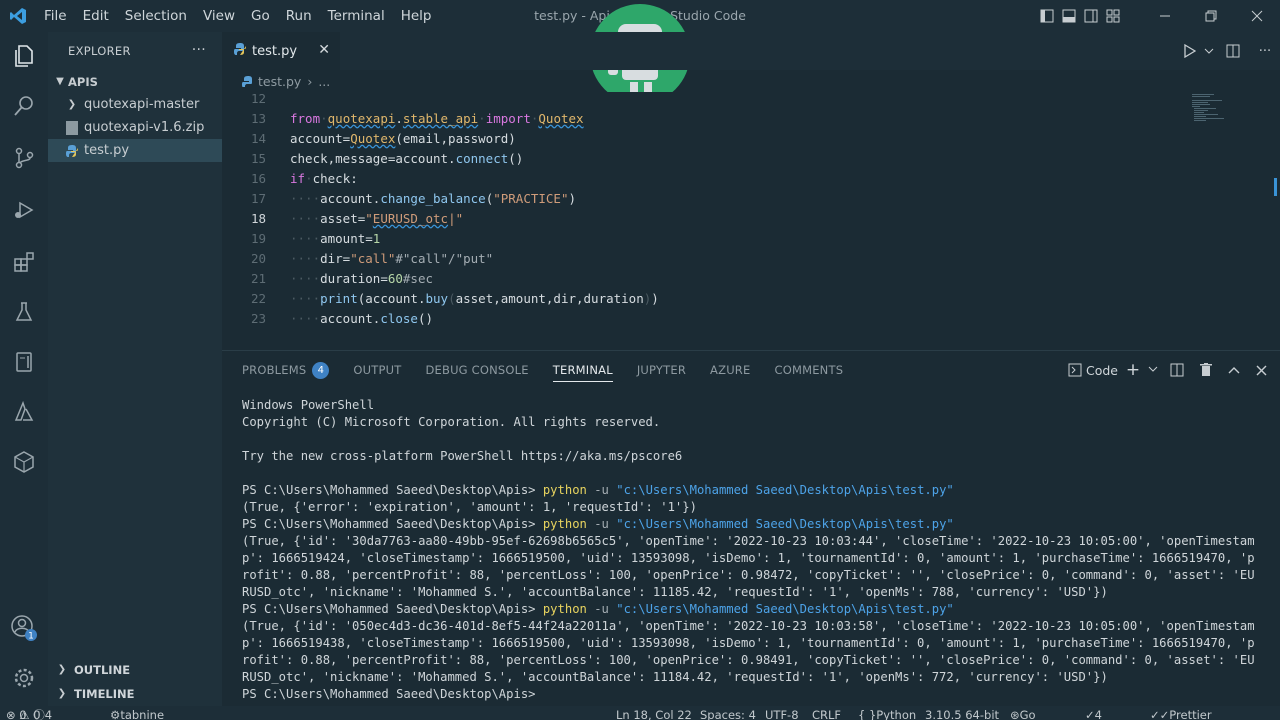 This screenshot has height=720, width=1280. I want to click on cursor-position: Ln 18, Col 22, so click(654, 713).